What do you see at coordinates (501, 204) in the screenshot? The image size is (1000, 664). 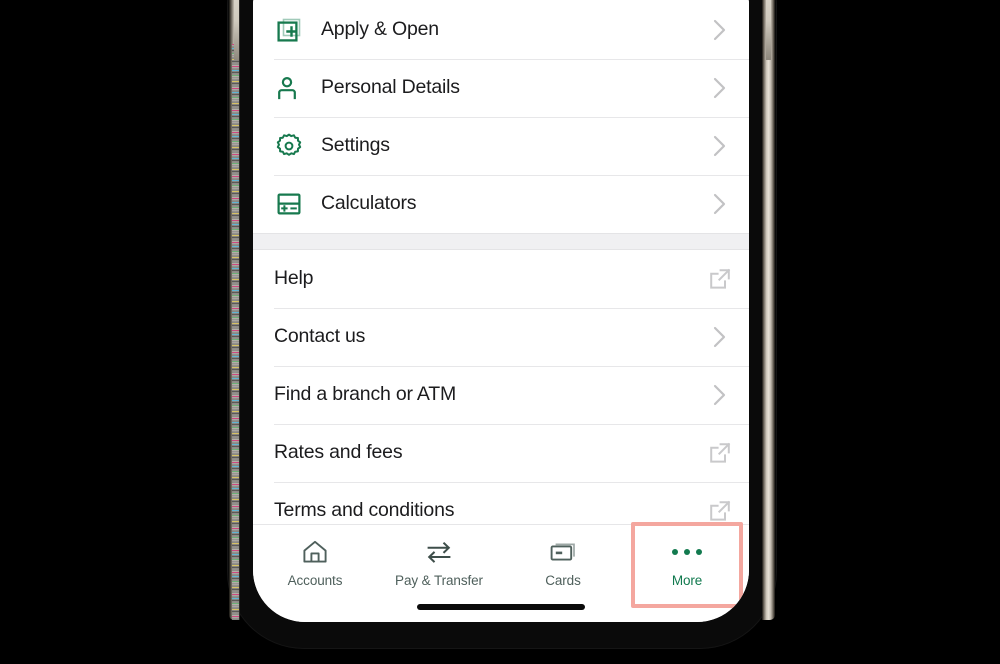 I see `menu-item-calculators: Calculators` at bounding box center [501, 204].